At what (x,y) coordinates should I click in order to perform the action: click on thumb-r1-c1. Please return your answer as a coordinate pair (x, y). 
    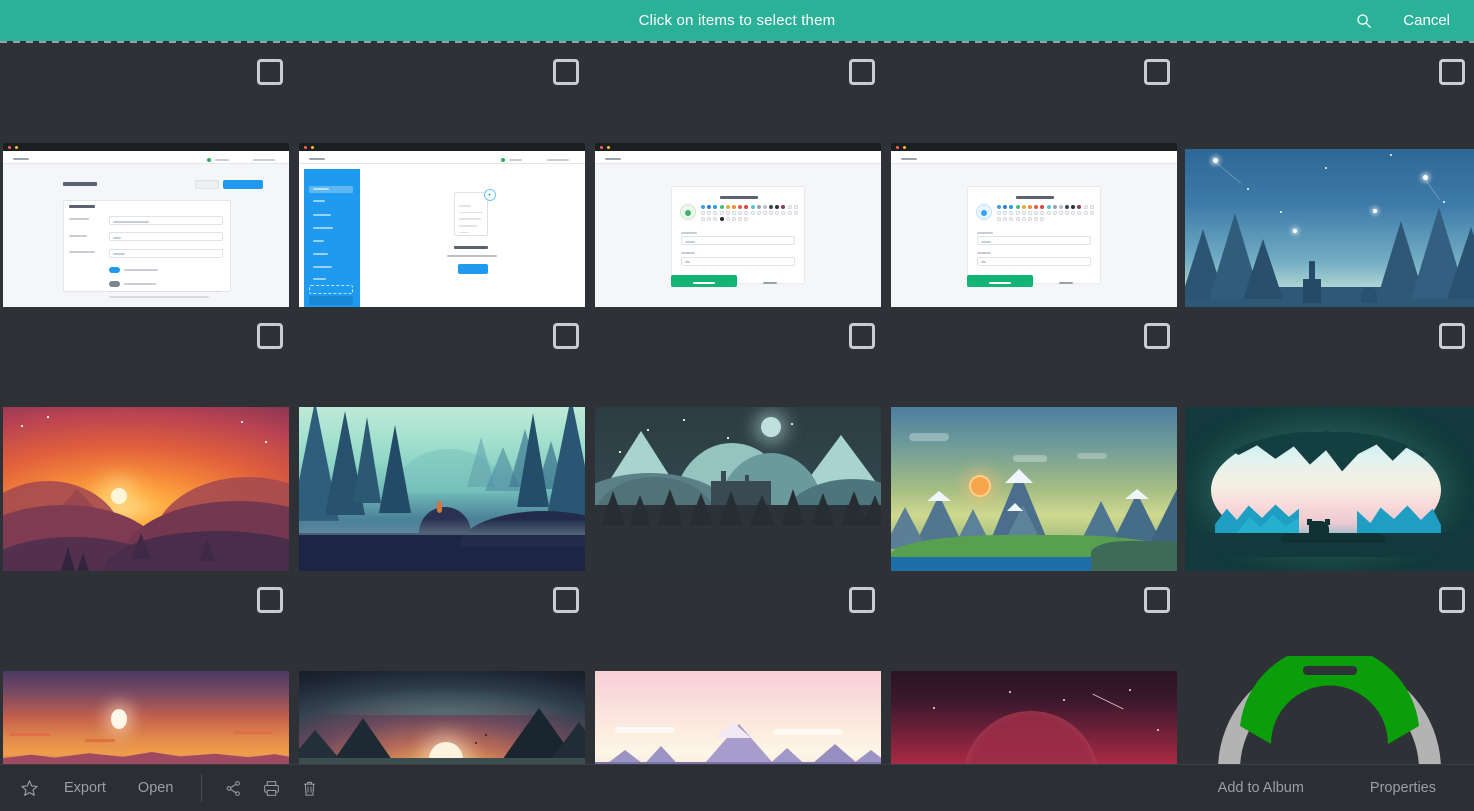
    Looking at the image, I should click on (442, 225).